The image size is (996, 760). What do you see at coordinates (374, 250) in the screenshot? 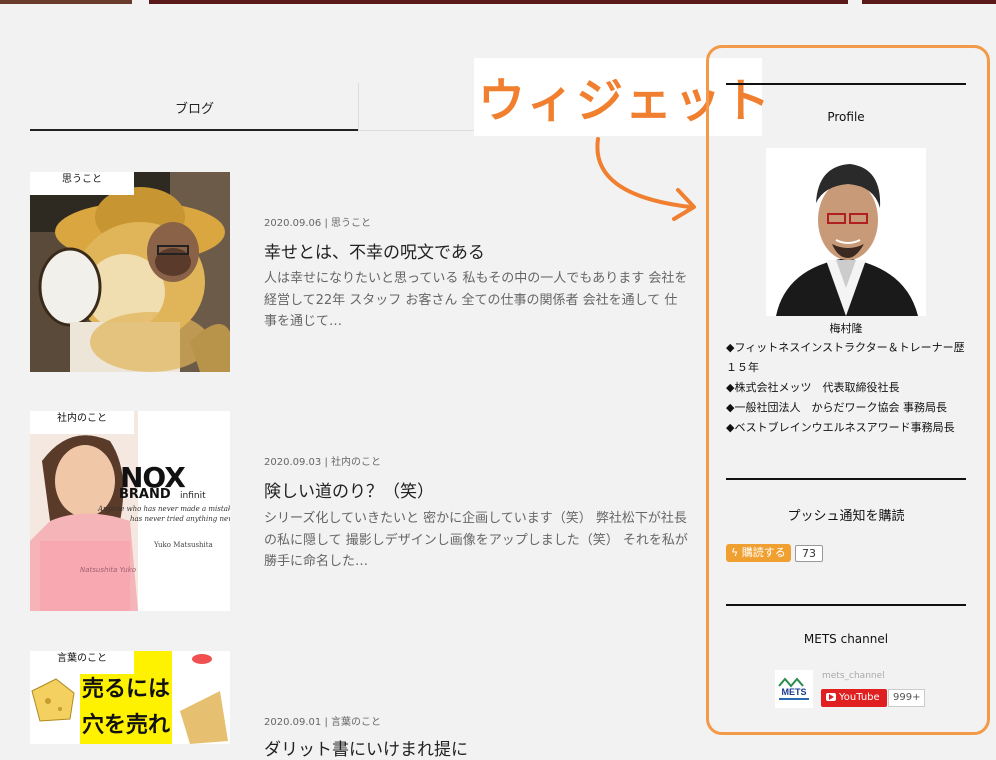
I see `post-title: 幸せとは、不幸の呪文である` at bounding box center [374, 250].